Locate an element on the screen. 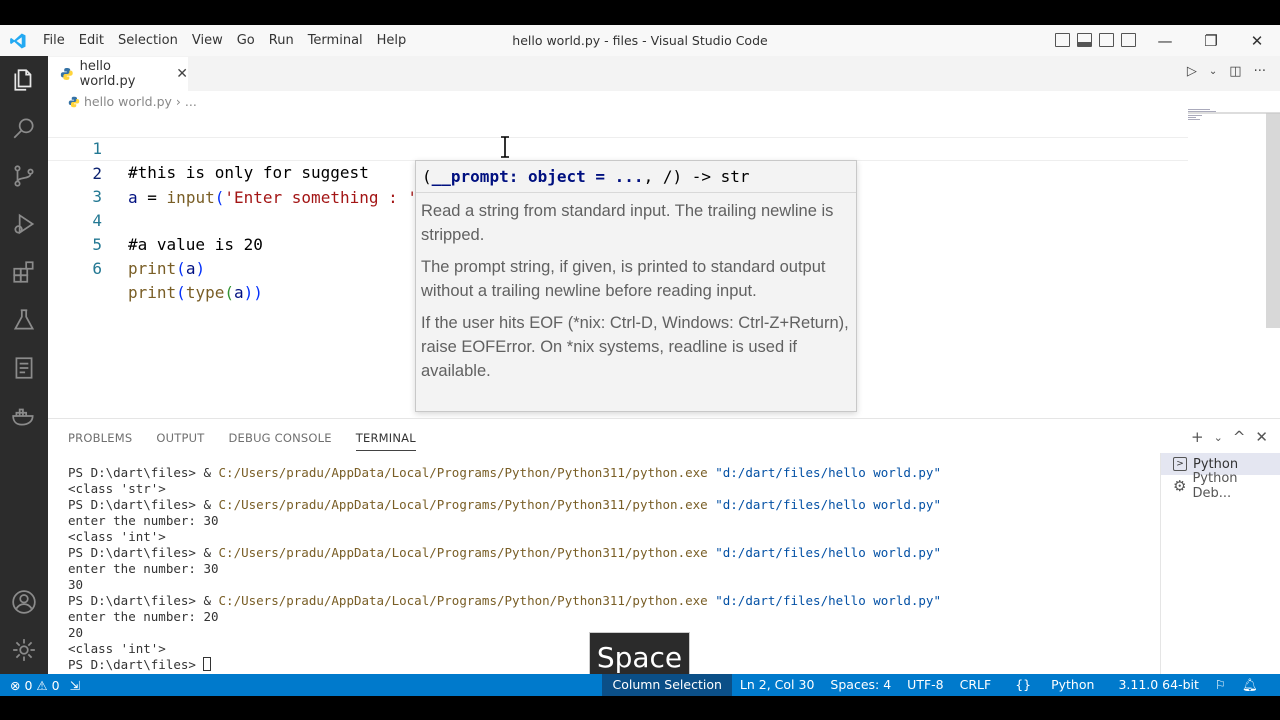  run-debug-button is located at coordinates (24, 224).